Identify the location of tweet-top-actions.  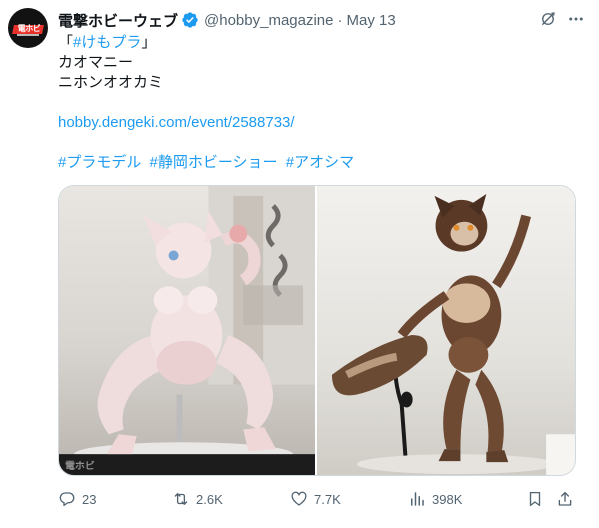
(562, 19).